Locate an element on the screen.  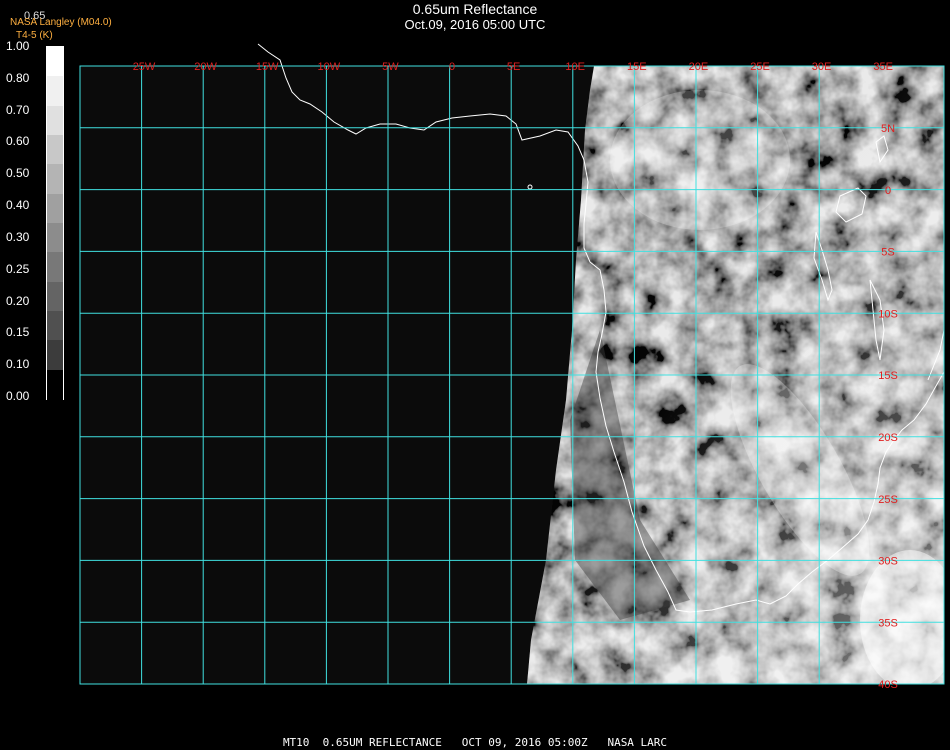
longitude-label: 15E is located at coordinates (637, 67).